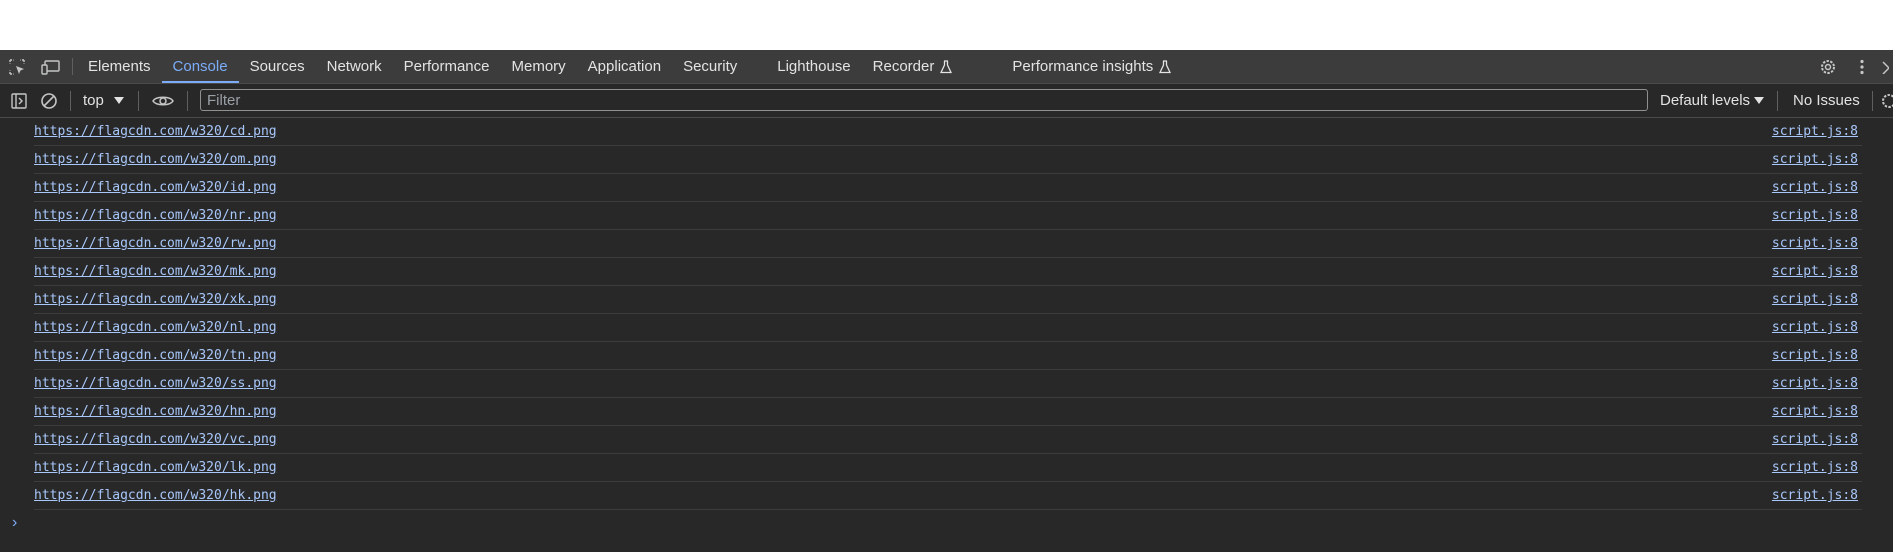 This screenshot has width=1893, height=552. What do you see at coordinates (1705, 100) in the screenshot?
I see `log-levels-label: Default levels` at bounding box center [1705, 100].